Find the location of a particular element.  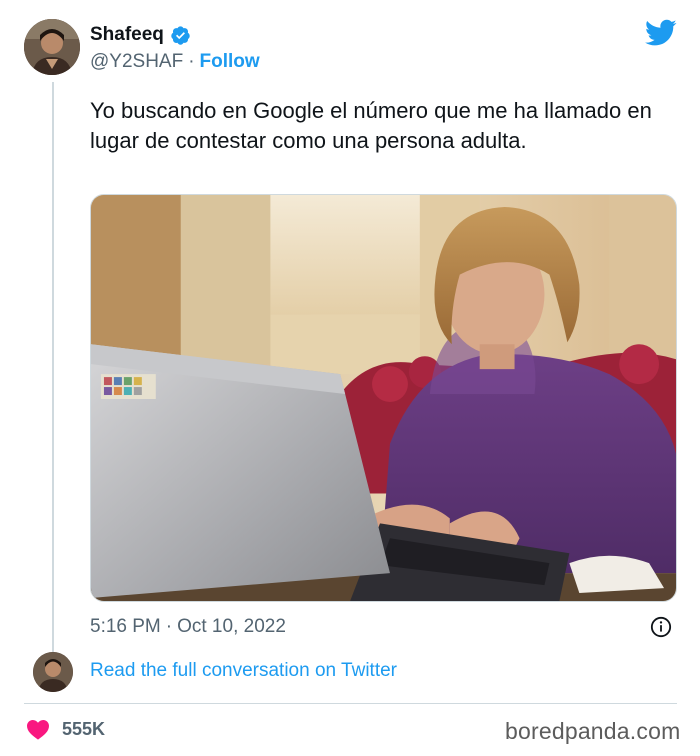

author-handle: @Y2SHAF is located at coordinates (136, 62).